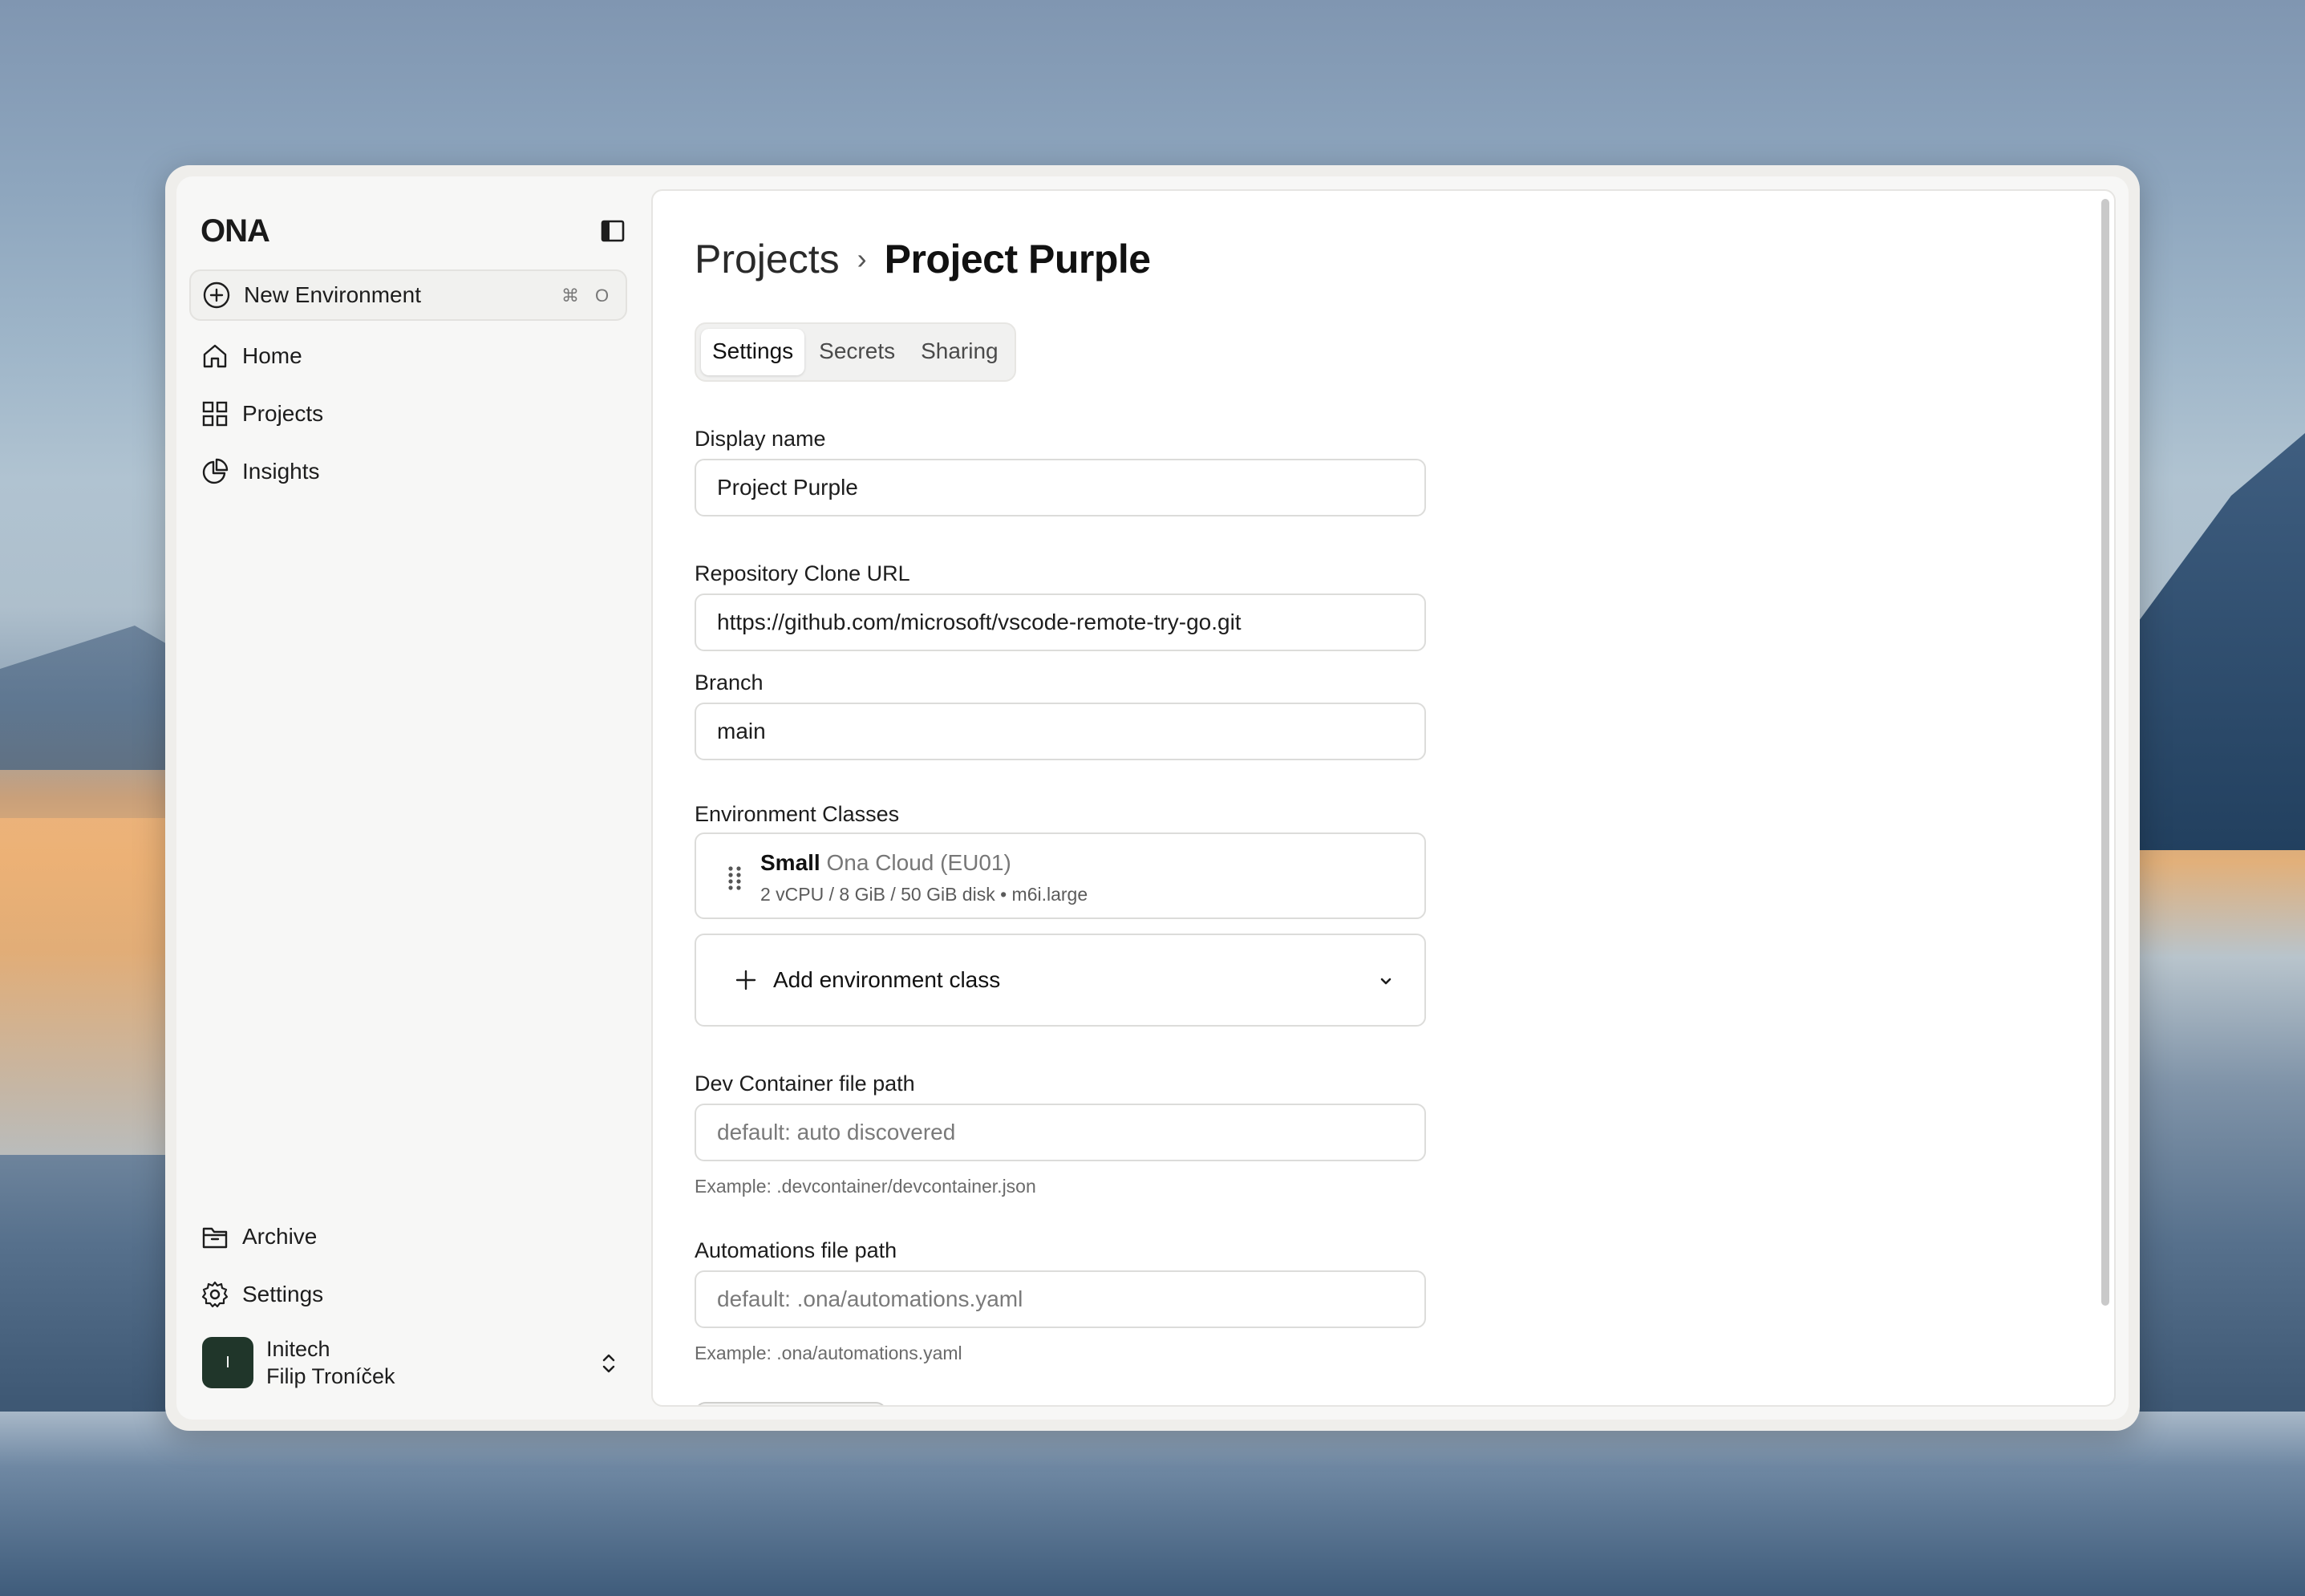 This screenshot has width=2305, height=1596. Describe the element at coordinates (802, 573) in the screenshot. I see `repo-url-label: Repository Clone URL` at that location.